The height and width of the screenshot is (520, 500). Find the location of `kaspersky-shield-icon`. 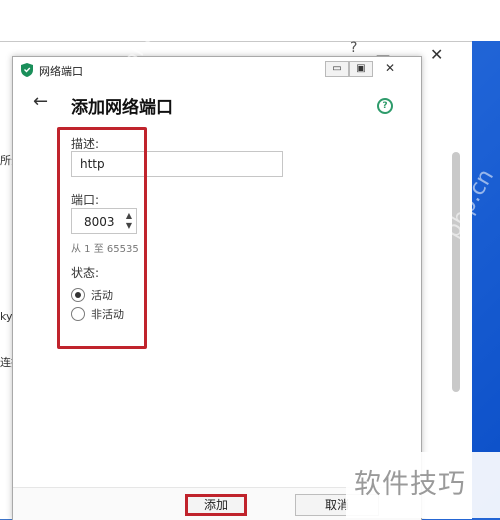

kaspersky-shield-icon is located at coordinates (27, 70).